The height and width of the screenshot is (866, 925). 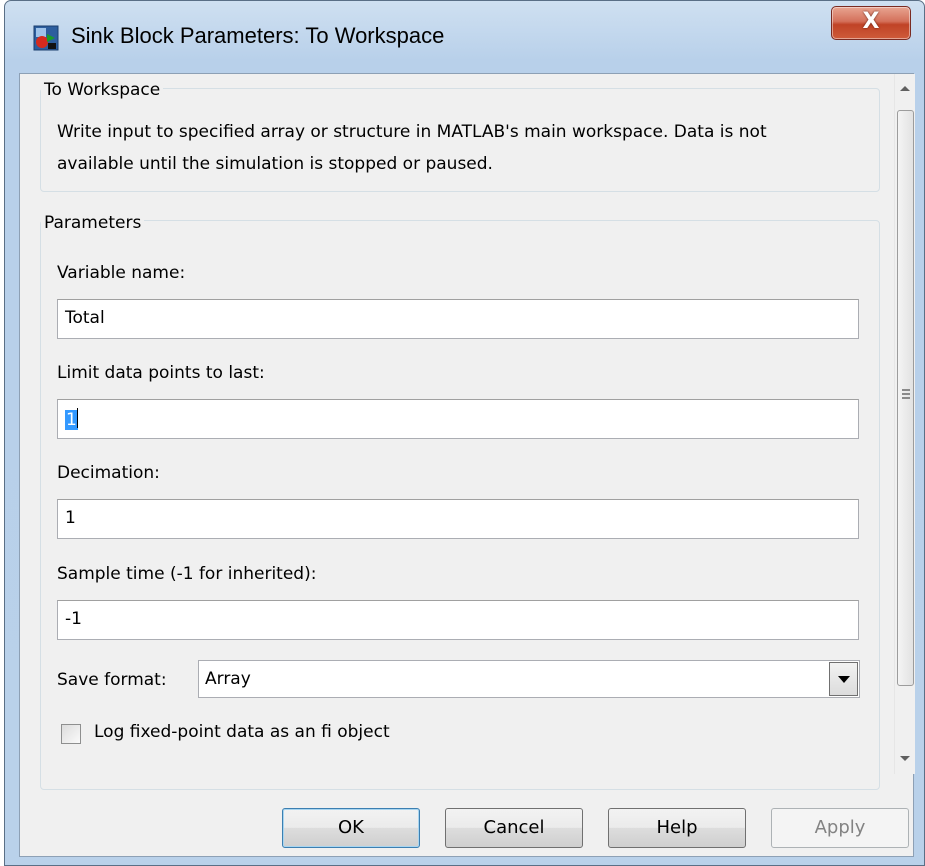 I want to click on close-icon: X, so click(x=871, y=21).